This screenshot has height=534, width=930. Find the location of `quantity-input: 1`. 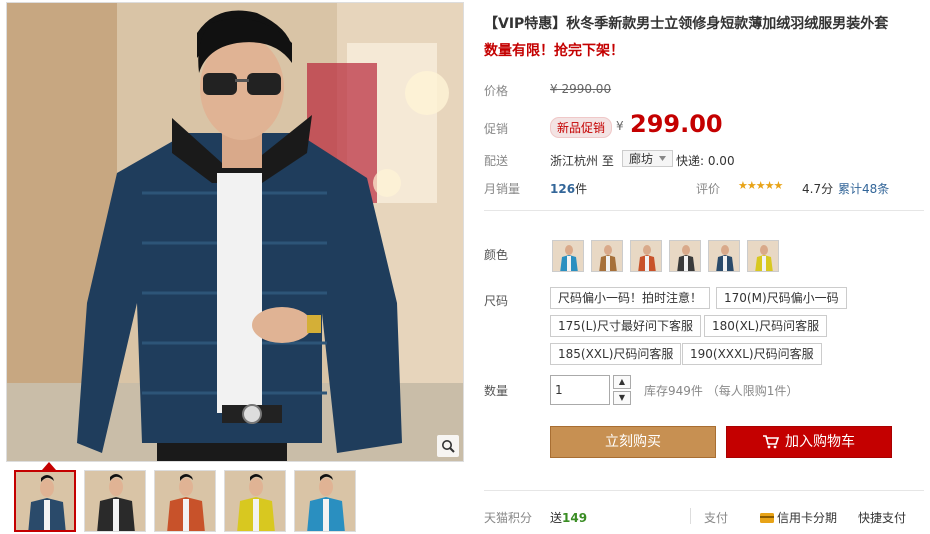

quantity-input: 1 is located at coordinates (580, 390).